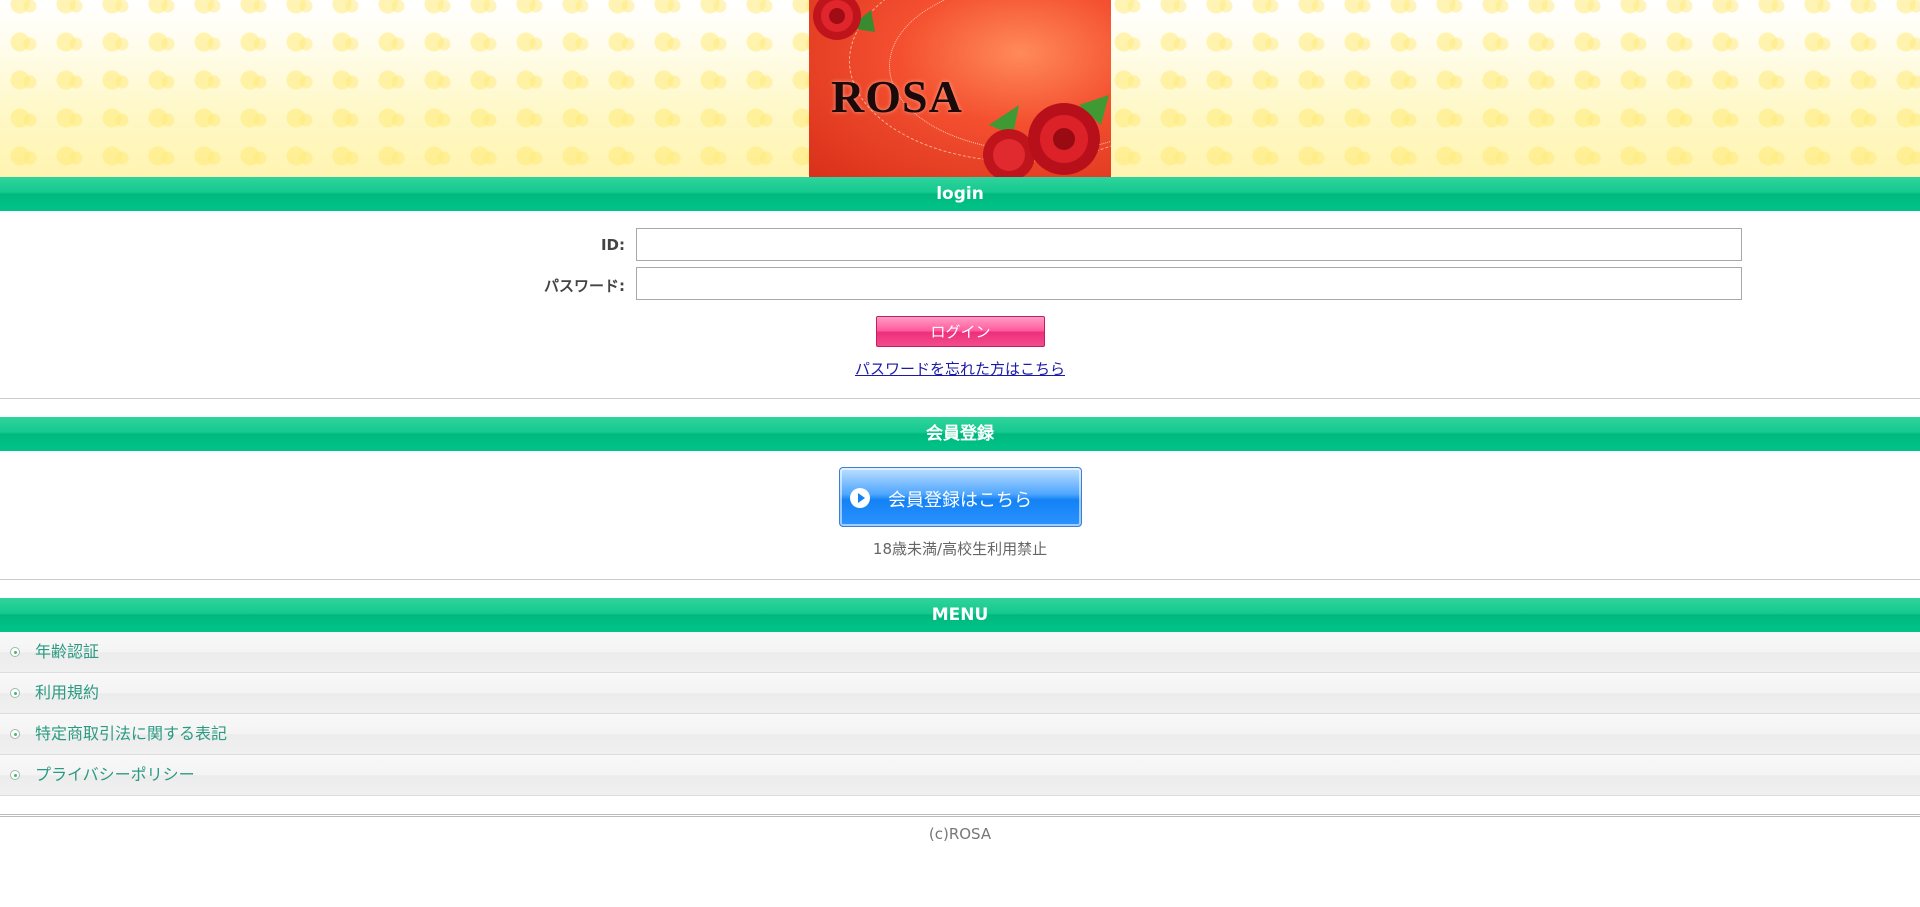 This screenshot has width=1920, height=907. What do you see at coordinates (1189, 244) in the screenshot?
I see `id-input` at bounding box center [1189, 244].